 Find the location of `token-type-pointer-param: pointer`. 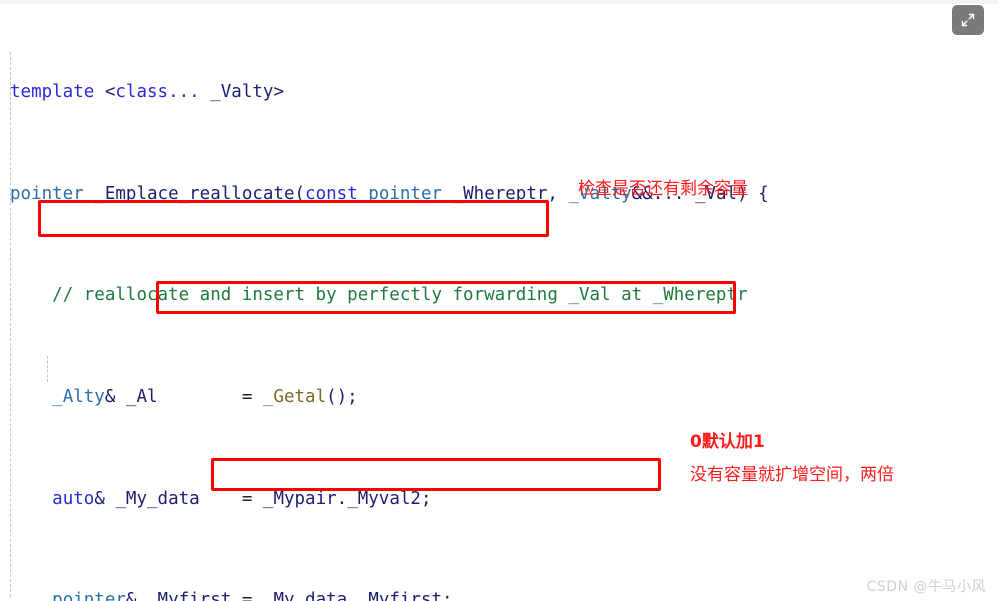

token-type-pointer-param: pointer is located at coordinates (405, 193).